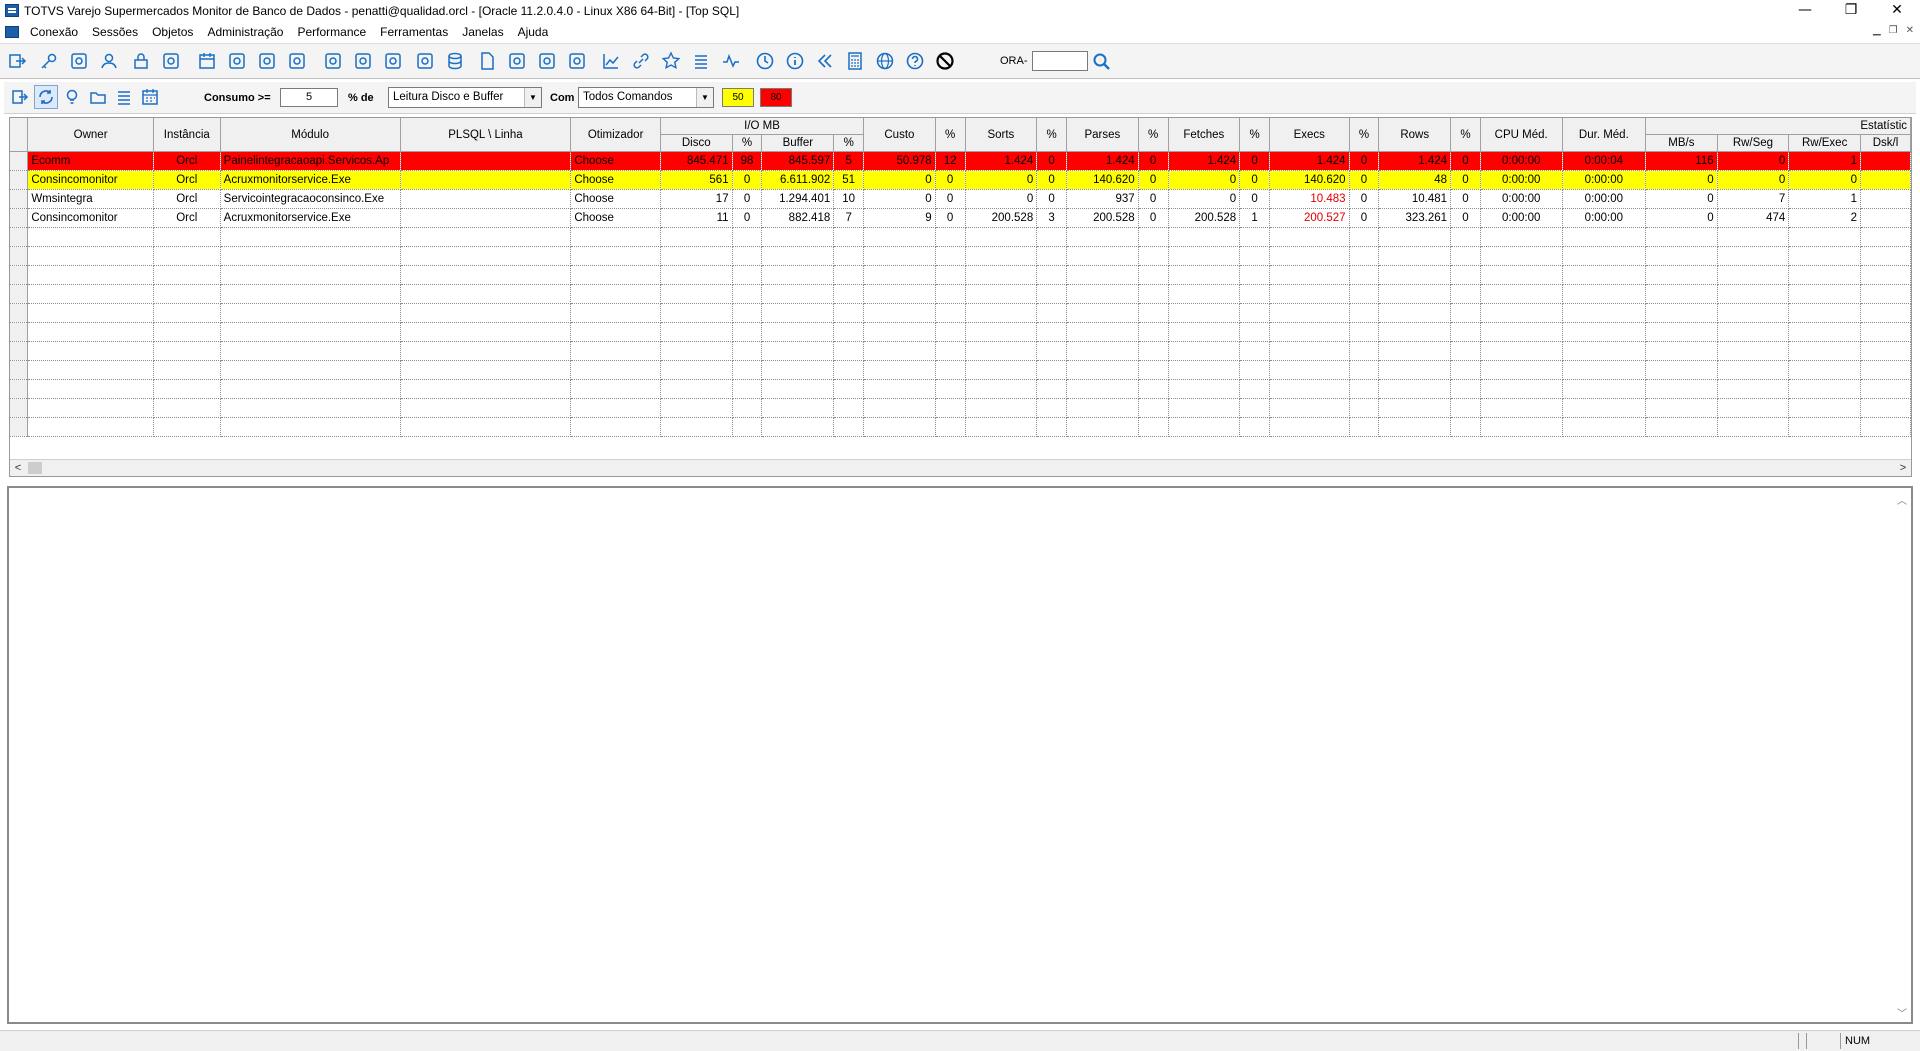 This screenshot has width=1920, height=1051. I want to click on cell-execs-pct: 0, so click(1364, 180).